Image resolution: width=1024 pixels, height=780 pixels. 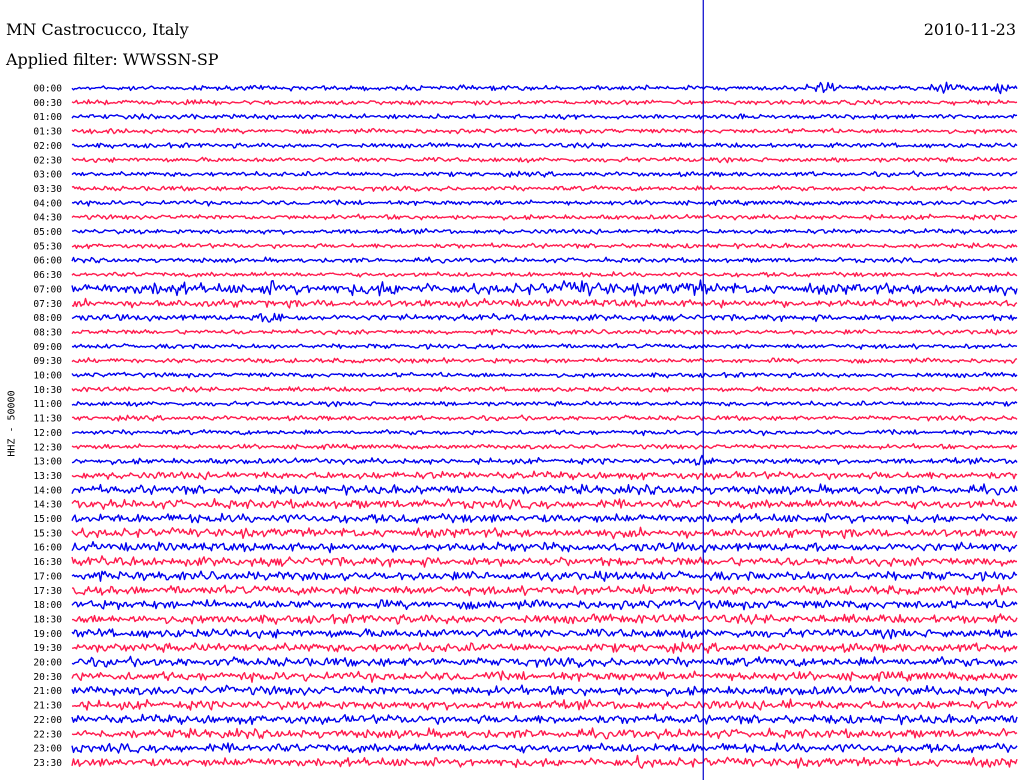 I want to click on time-tick-label: 10:30, so click(x=47, y=390).